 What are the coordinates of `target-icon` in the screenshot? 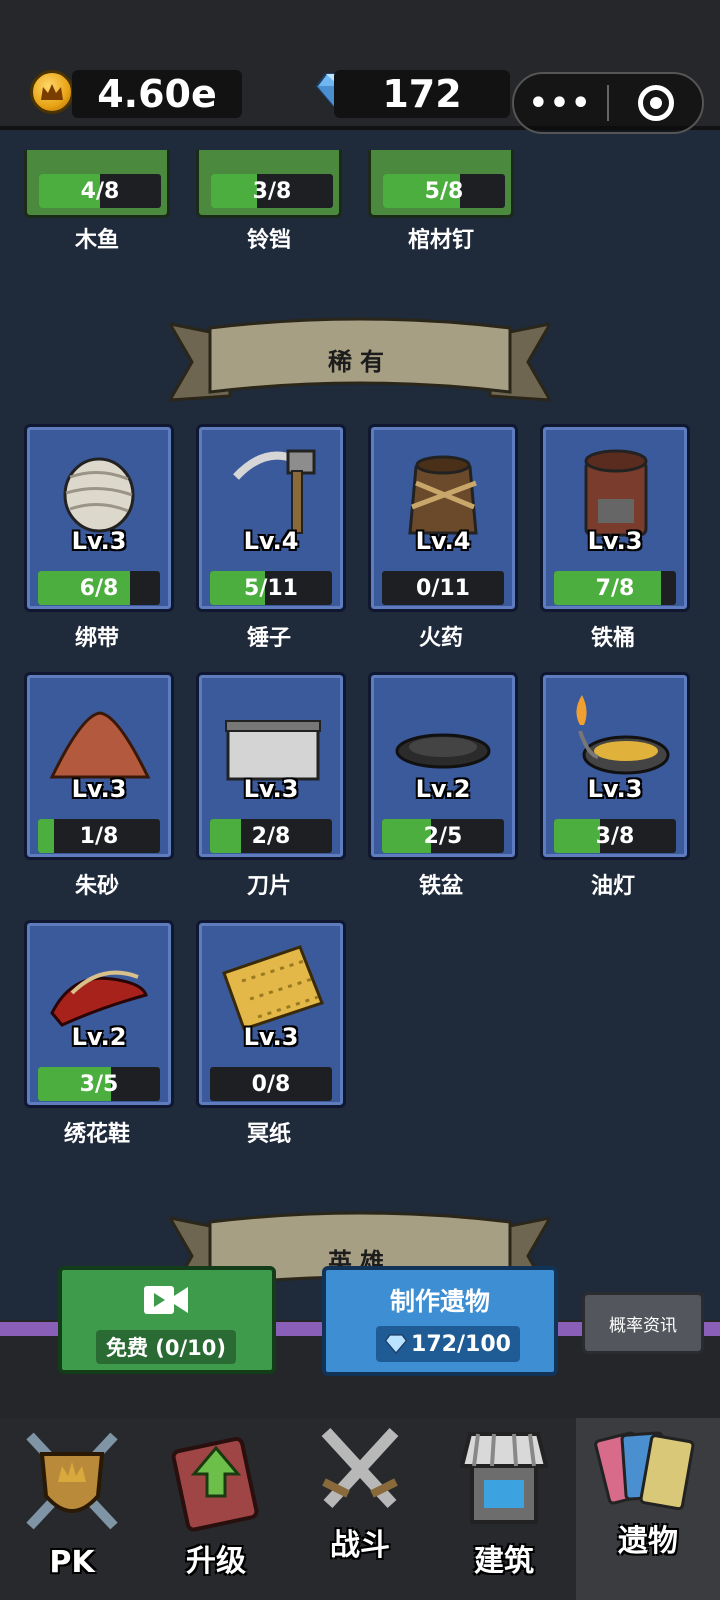 It's located at (655, 103).